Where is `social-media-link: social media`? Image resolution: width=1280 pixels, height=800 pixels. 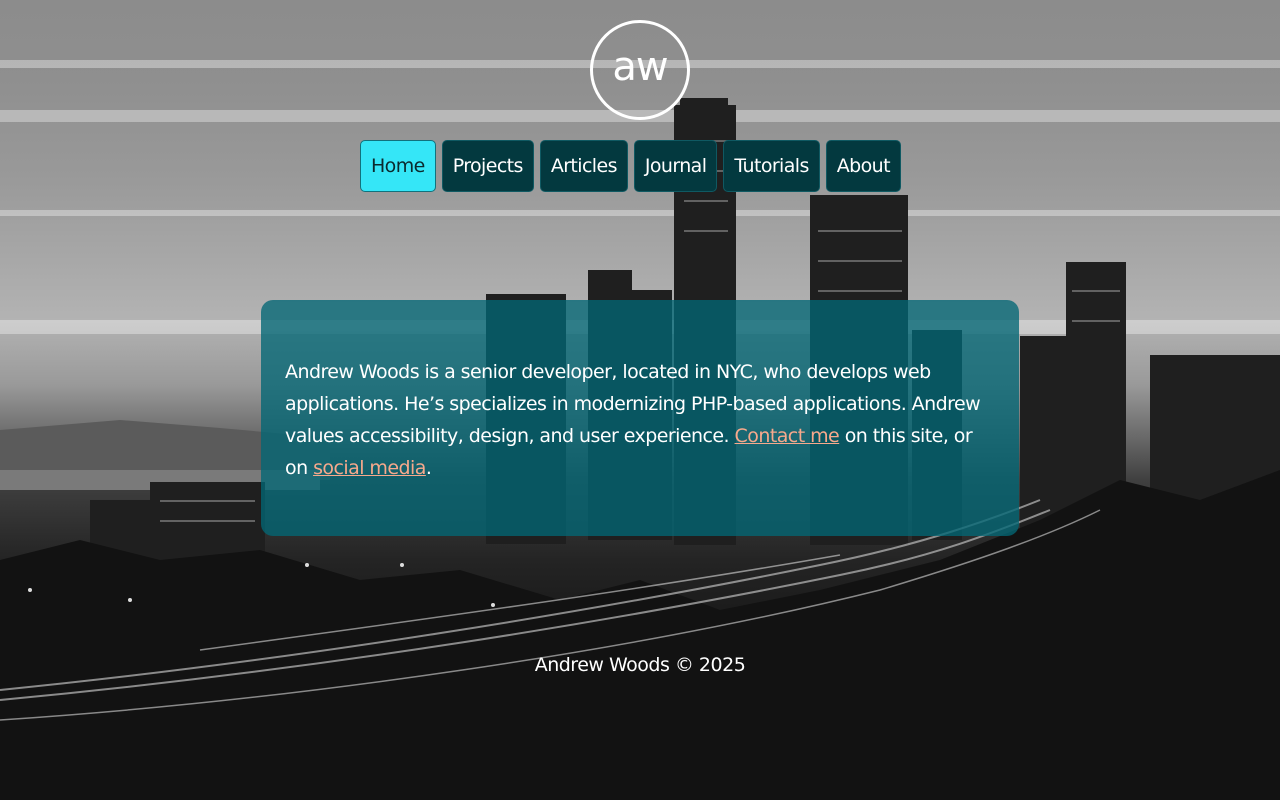 social-media-link: social media is located at coordinates (369, 468).